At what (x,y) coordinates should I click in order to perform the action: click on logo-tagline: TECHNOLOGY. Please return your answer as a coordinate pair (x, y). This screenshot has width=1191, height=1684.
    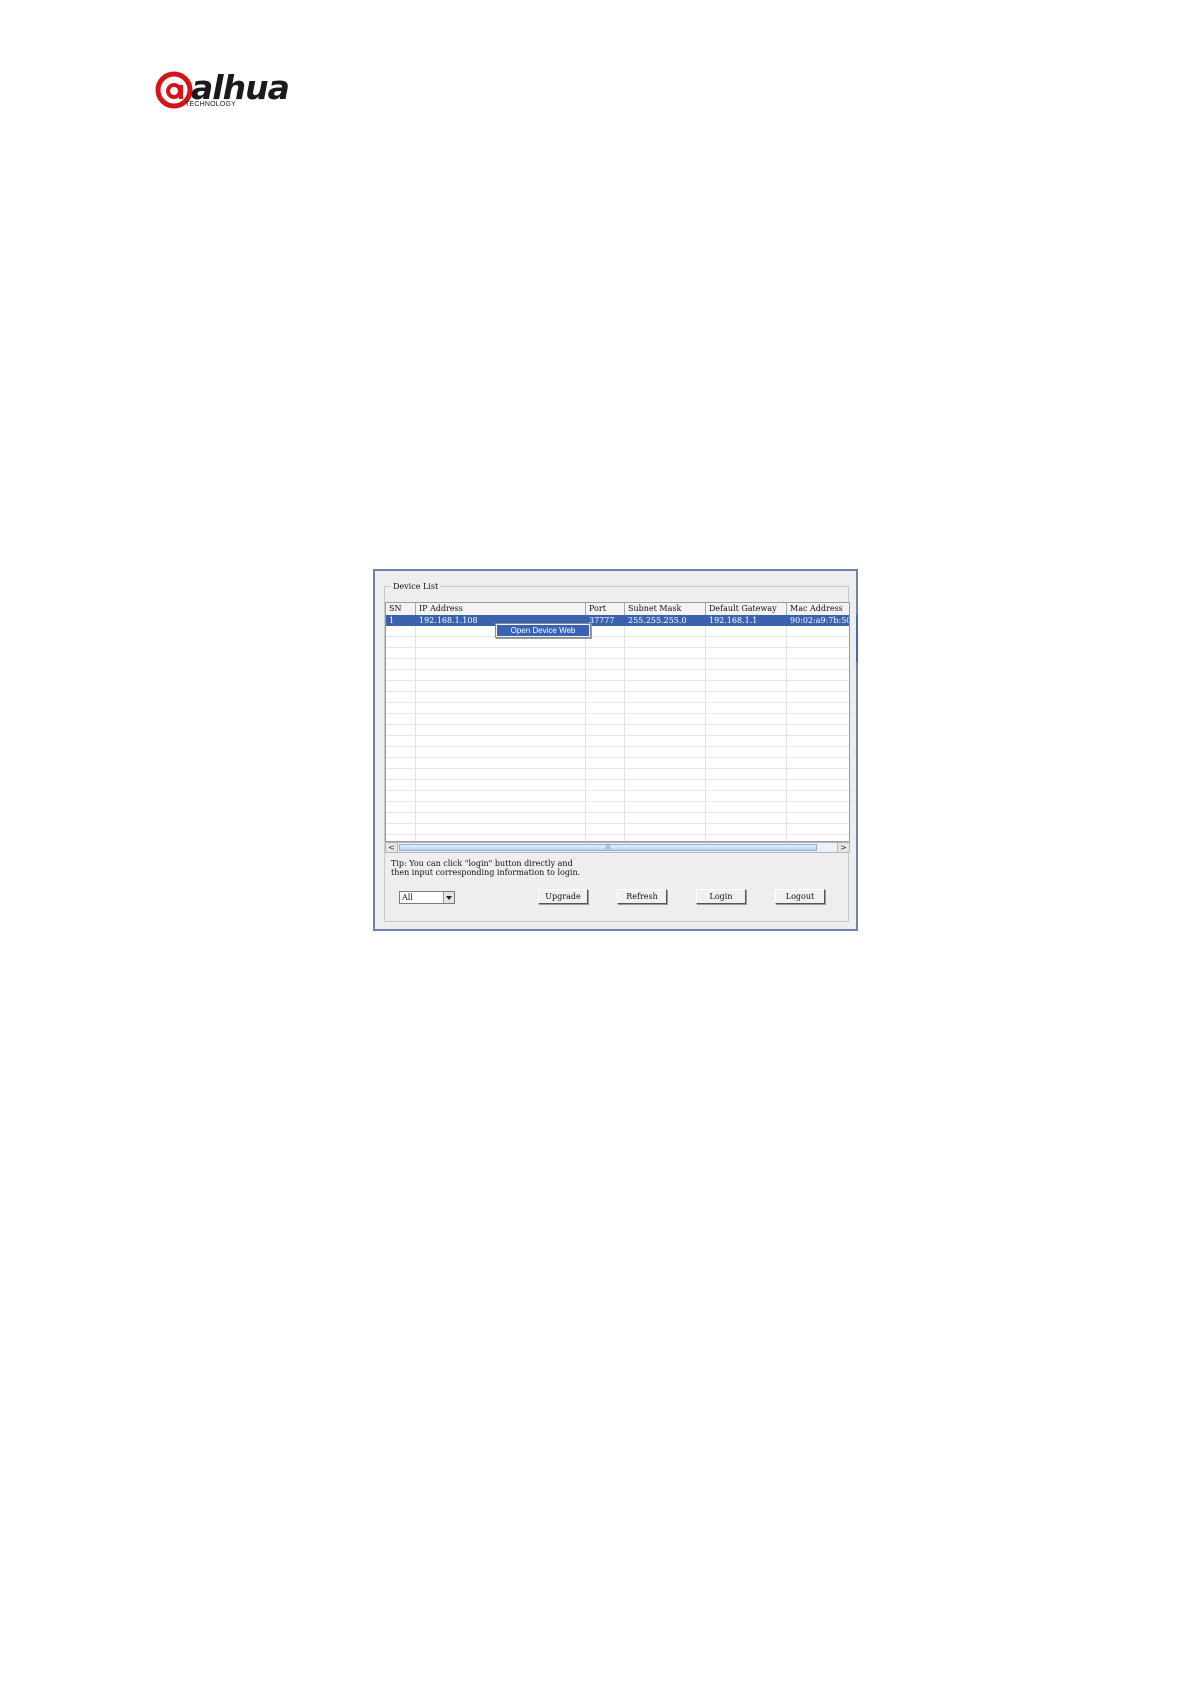
    Looking at the image, I should click on (211, 104).